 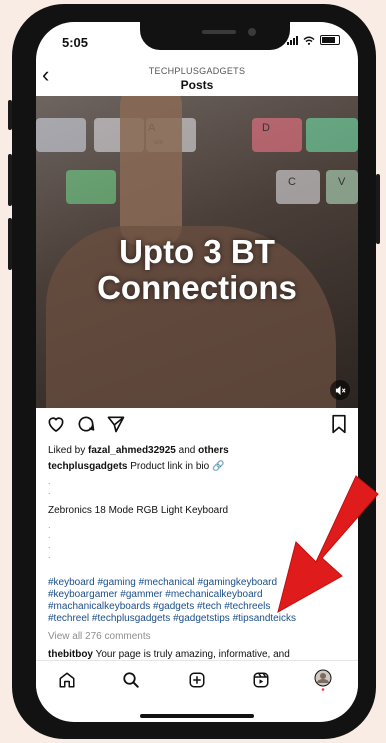 What do you see at coordinates (378, 209) in the screenshot?
I see `side-button-power` at bounding box center [378, 209].